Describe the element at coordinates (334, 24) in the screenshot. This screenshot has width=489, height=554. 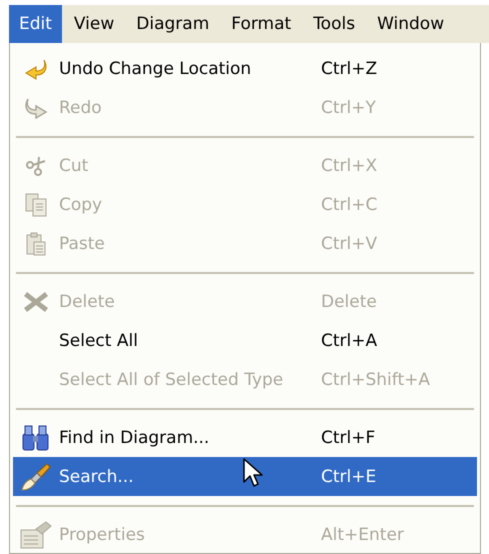
I see `menu-bar-item: Tools` at that location.